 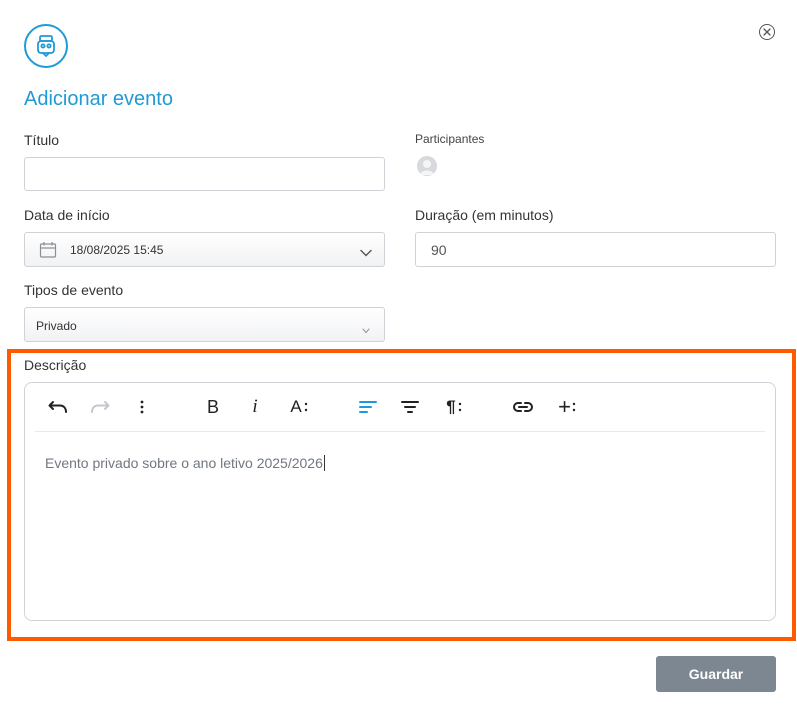 What do you see at coordinates (48, 251) in the screenshot?
I see `calendar-icon` at bounding box center [48, 251].